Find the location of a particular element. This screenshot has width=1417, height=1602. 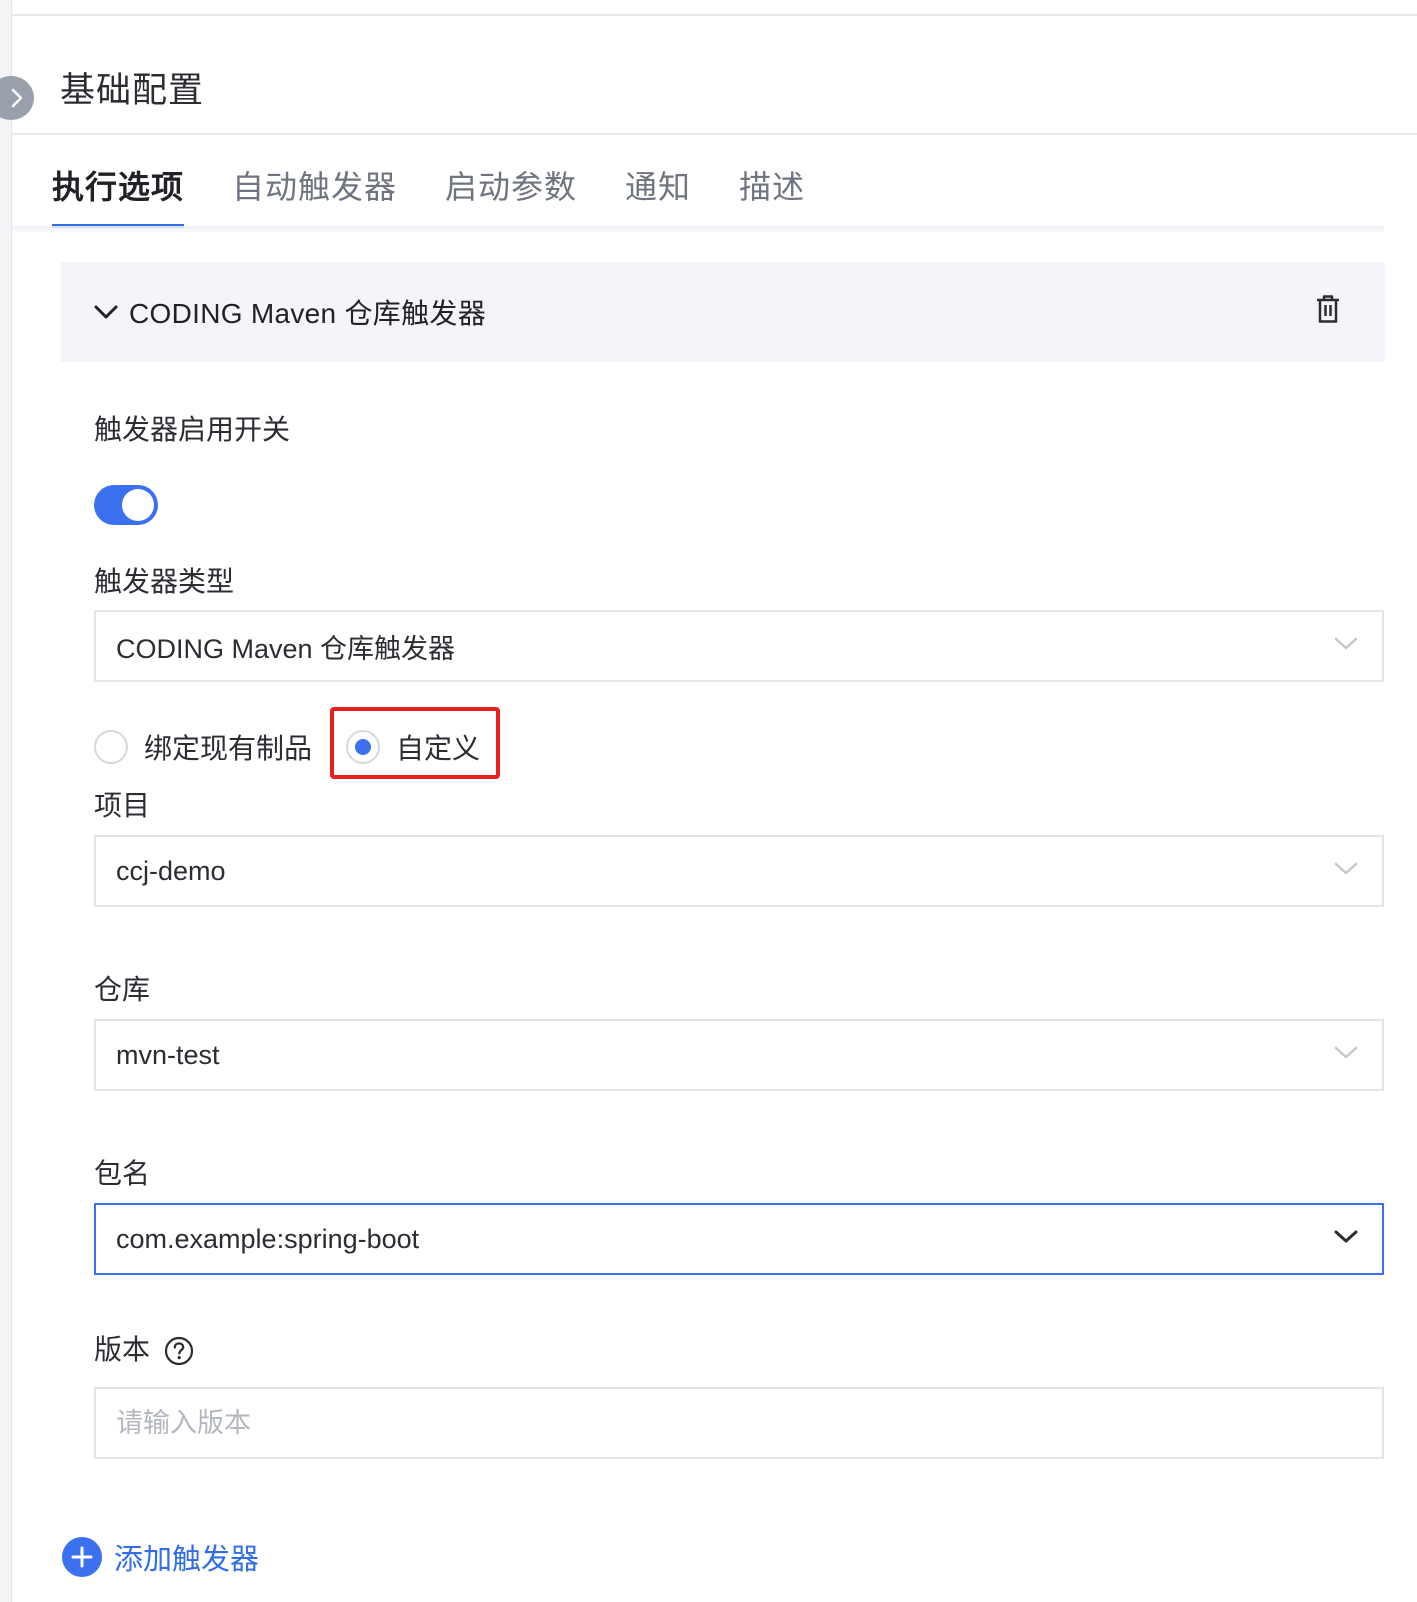

trigger-type-label: 触发器类型 is located at coordinates (164, 581).